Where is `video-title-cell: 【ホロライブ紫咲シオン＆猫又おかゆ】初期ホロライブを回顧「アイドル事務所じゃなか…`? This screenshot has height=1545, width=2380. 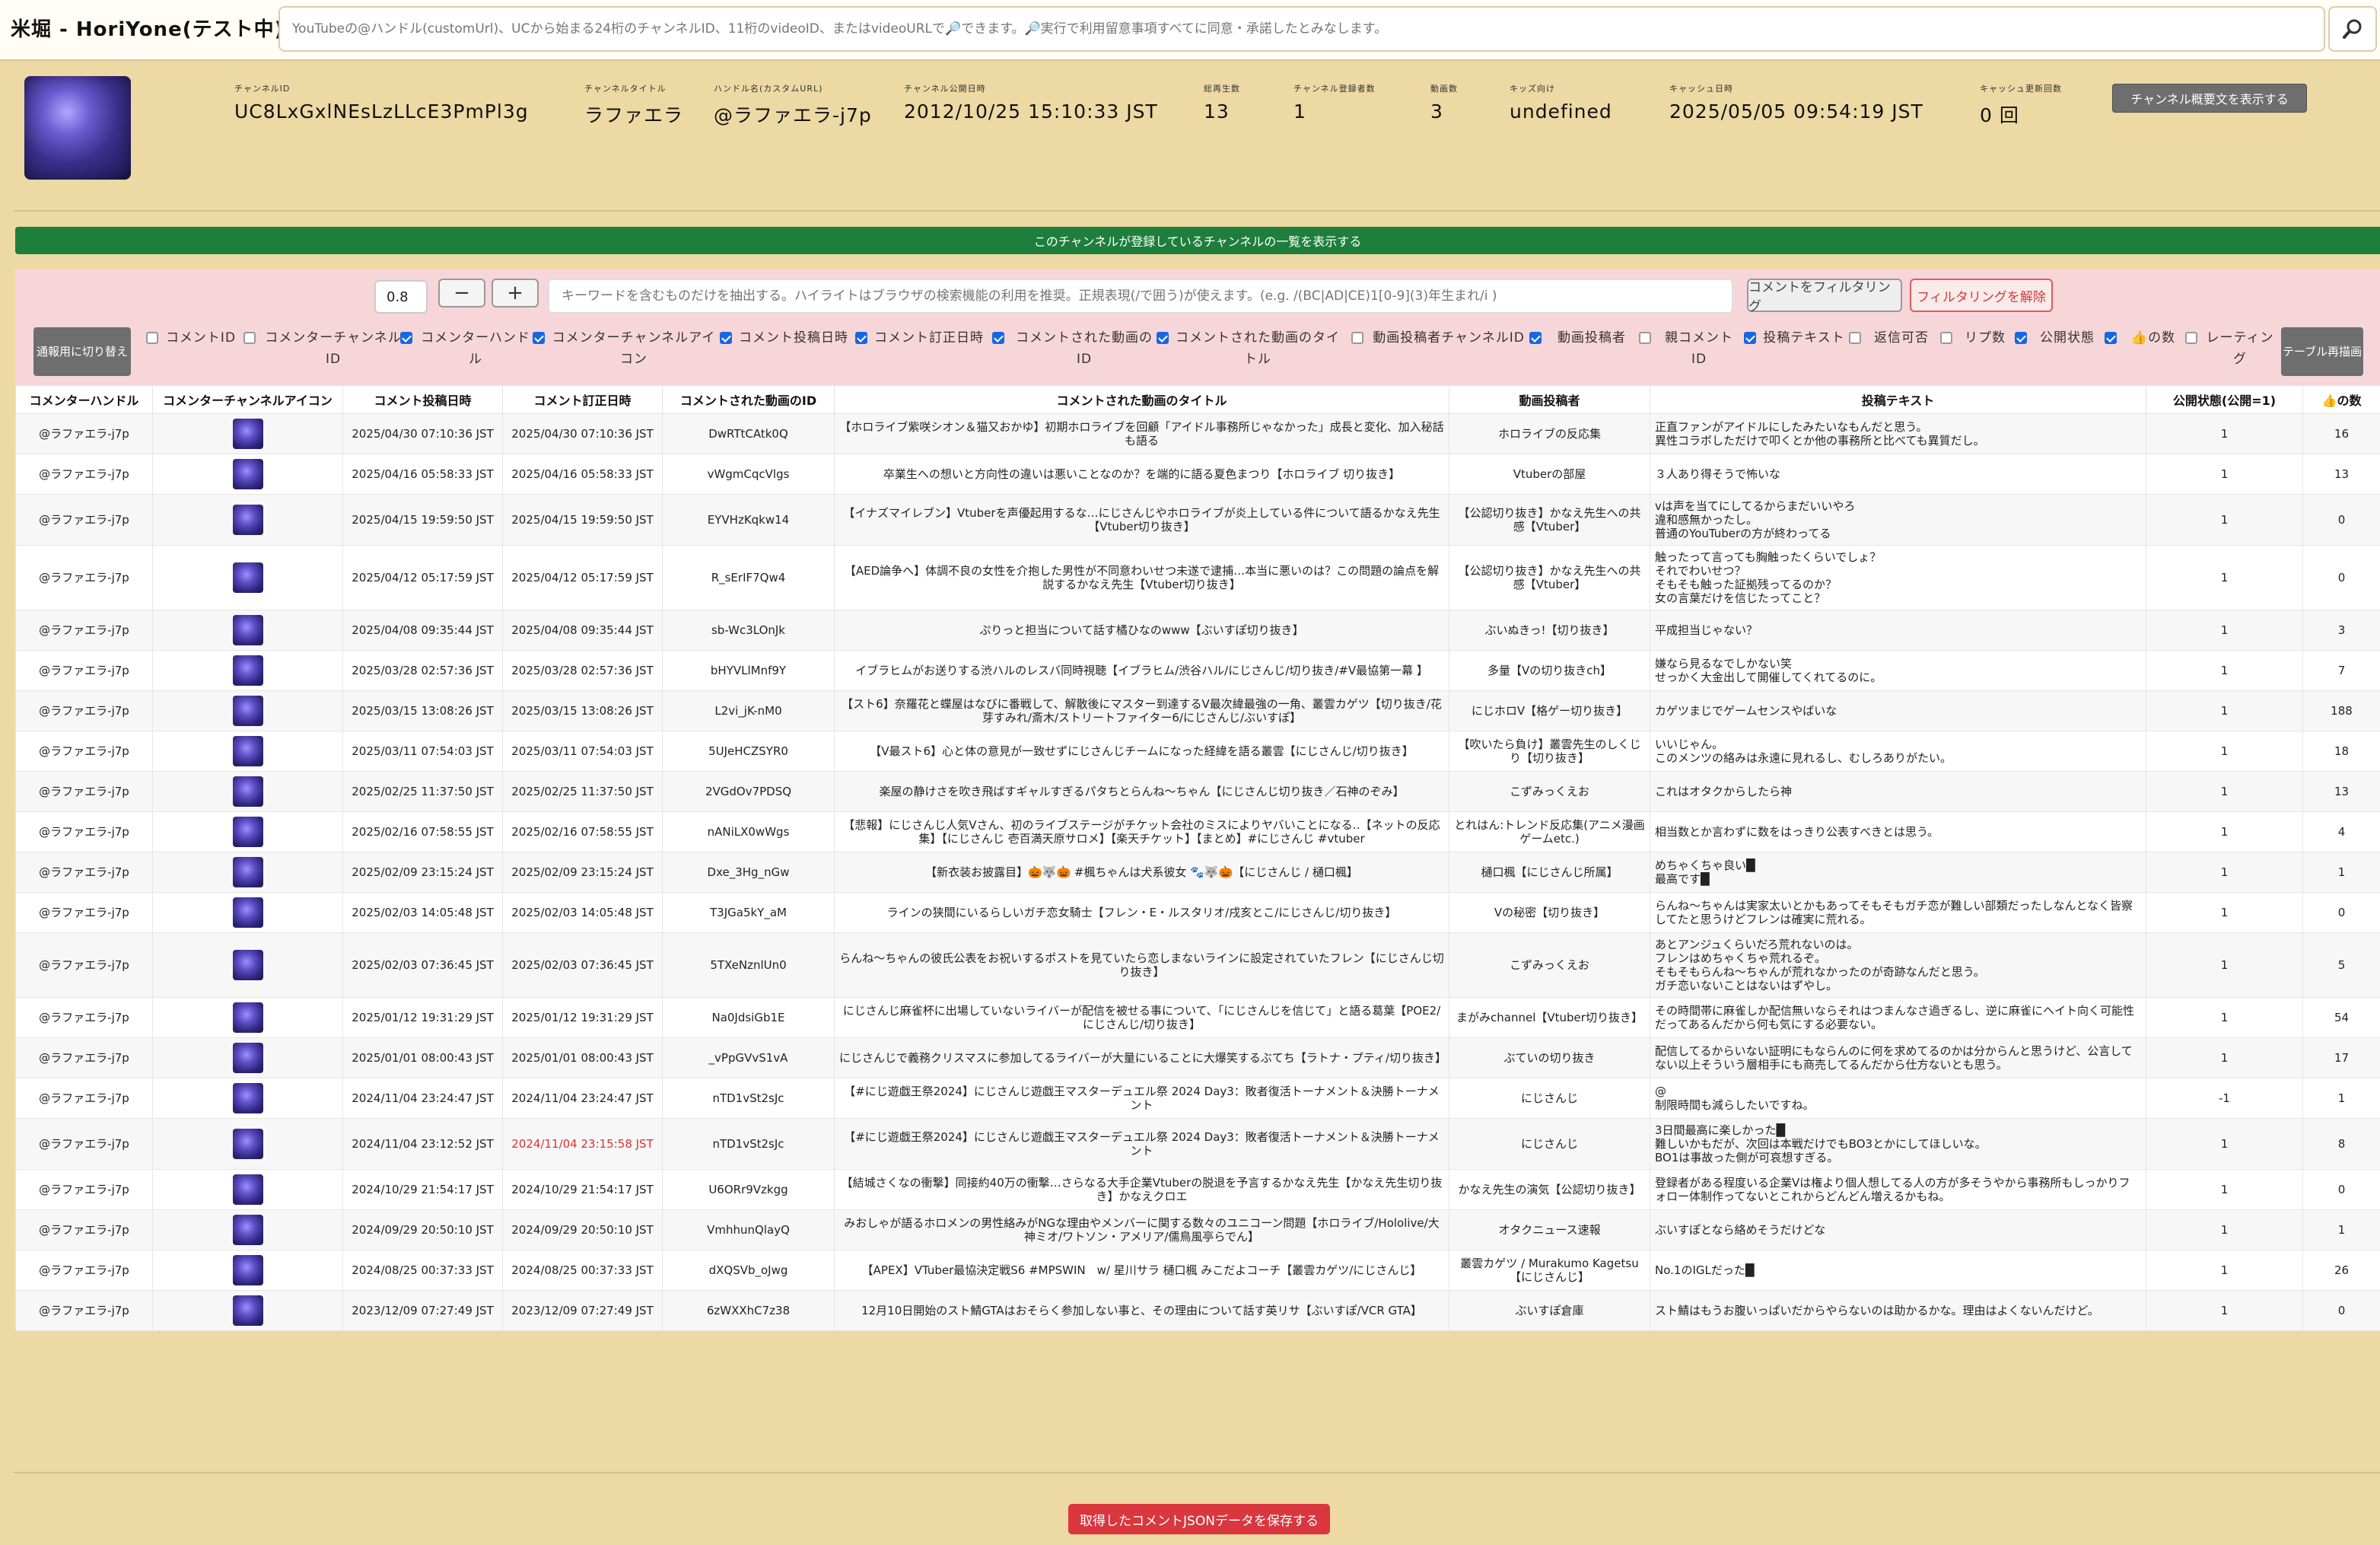
video-title-cell: 【ホロライブ紫咲シオン＆猫又おかゆ】初期ホロライブを回顧「アイドル事務所じゃなか… is located at coordinates (1141, 433).